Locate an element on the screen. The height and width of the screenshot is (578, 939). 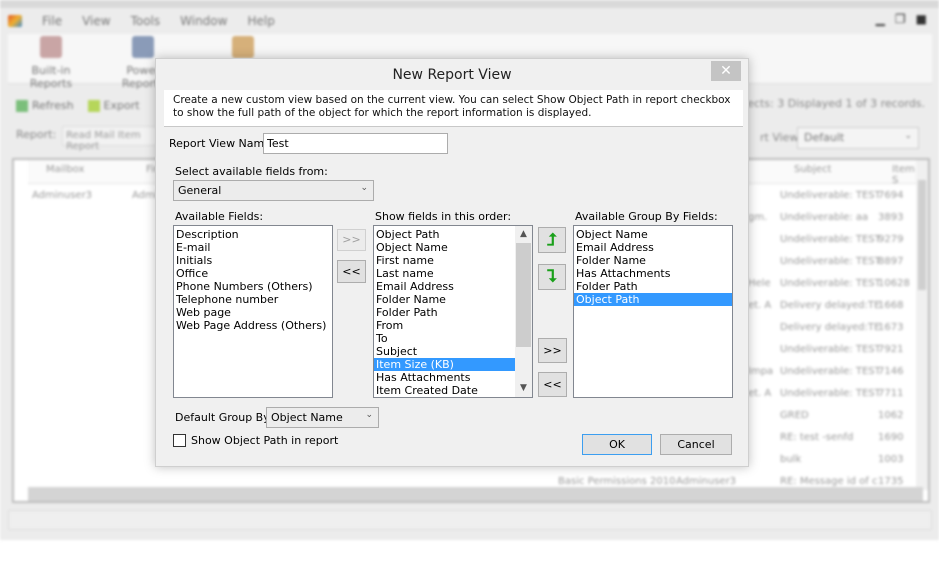
add-field-button: >> is located at coordinates (351, 240).